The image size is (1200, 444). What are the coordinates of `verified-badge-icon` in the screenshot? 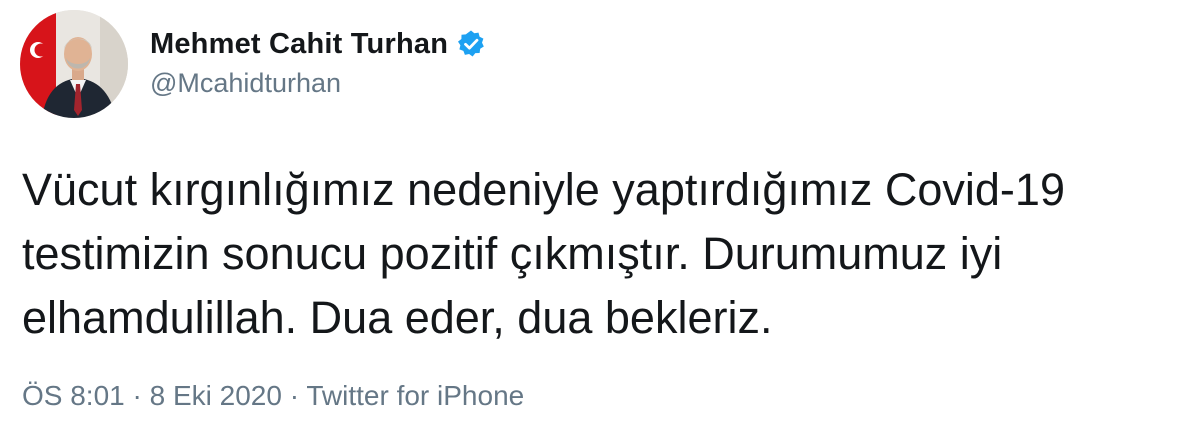 It's located at (471, 44).